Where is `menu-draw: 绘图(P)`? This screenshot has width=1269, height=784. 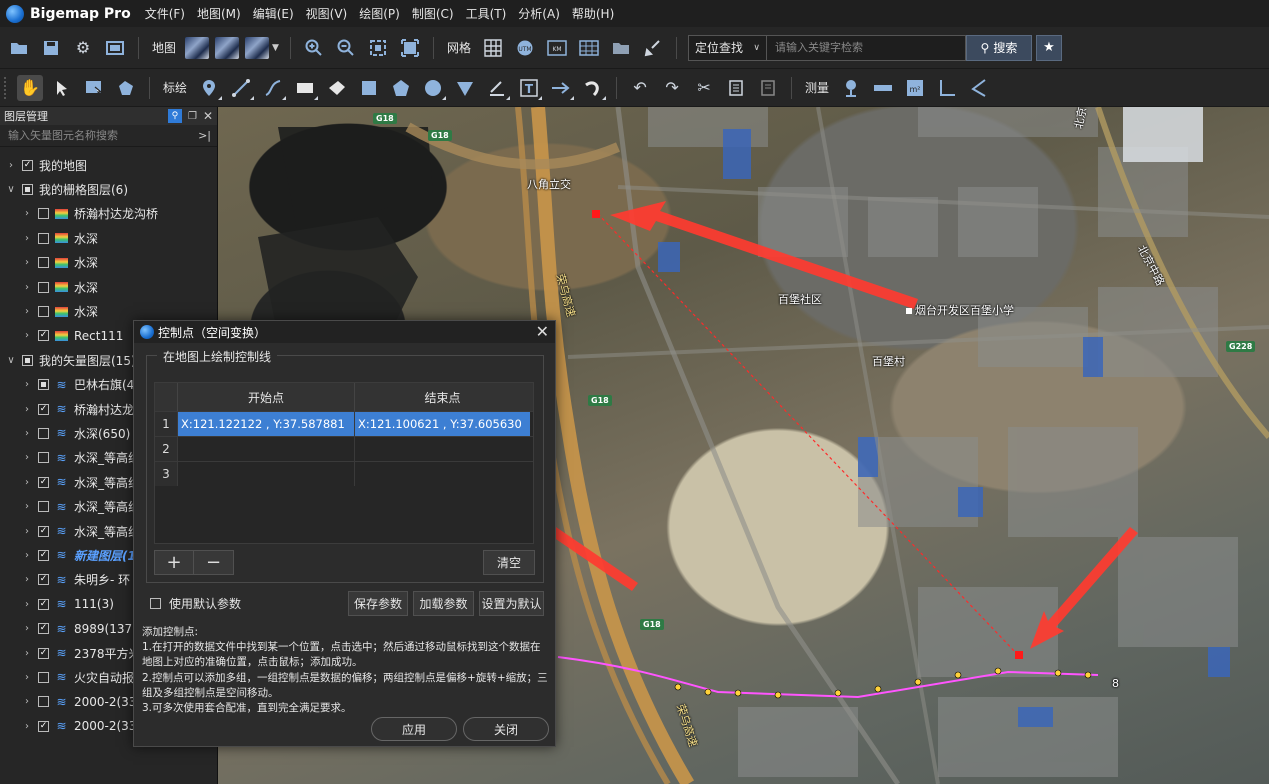
menu-draw: 绘图(P) is located at coordinates (379, 13).